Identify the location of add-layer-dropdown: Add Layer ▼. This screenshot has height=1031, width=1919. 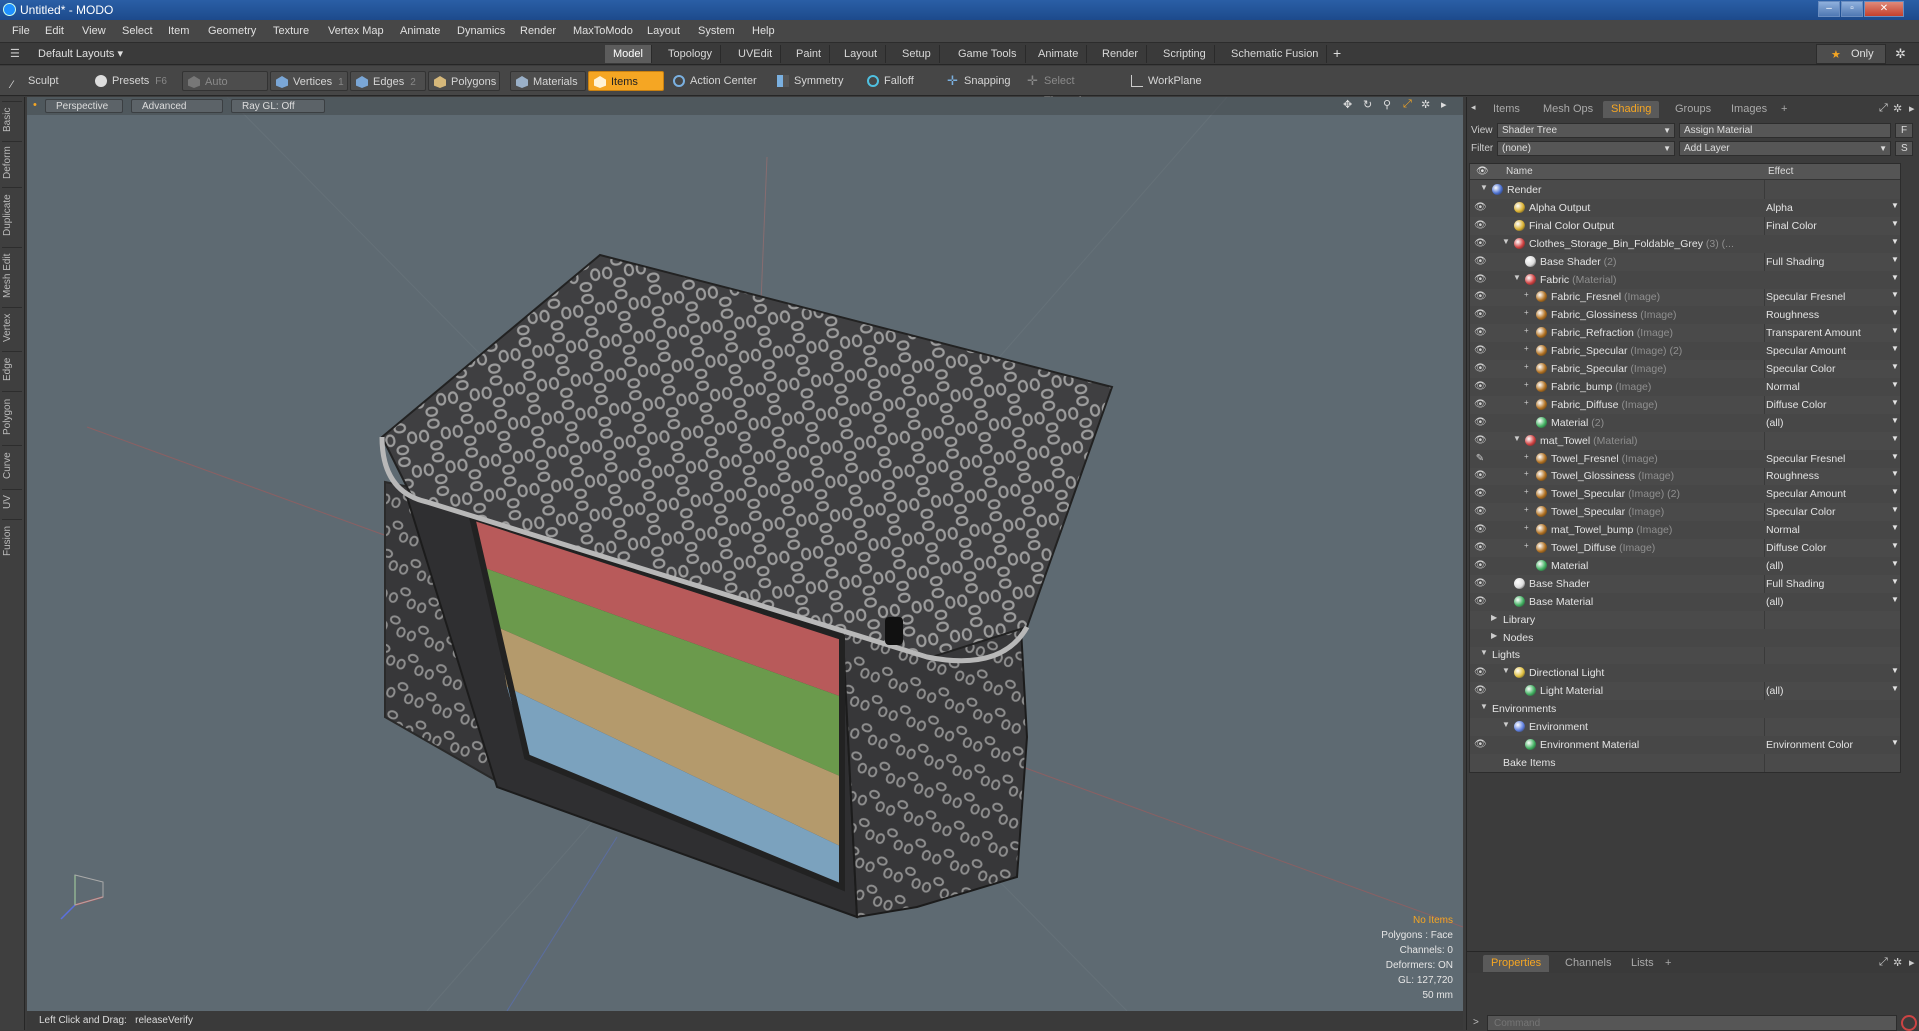
(1785, 148).